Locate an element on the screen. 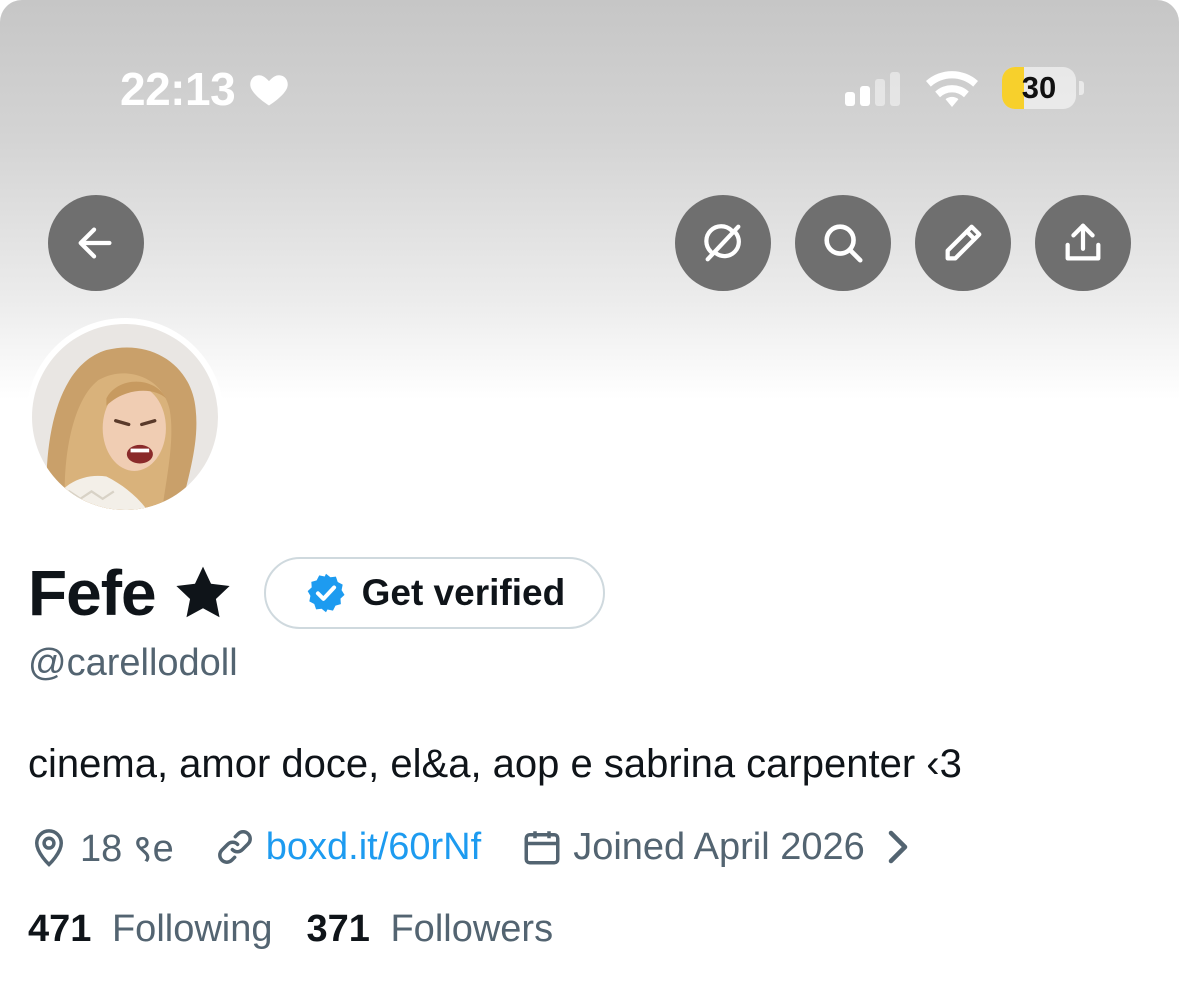  search-icon is located at coordinates (843, 243).